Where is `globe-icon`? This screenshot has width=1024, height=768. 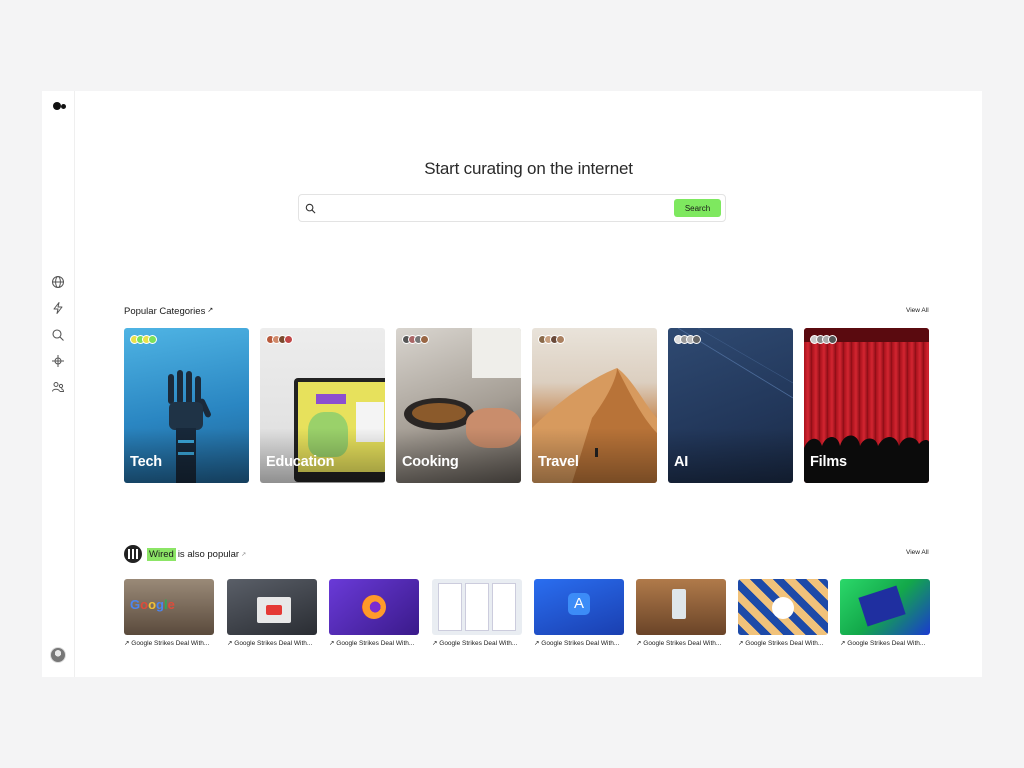 globe-icon is located at coordinates (58, 282).